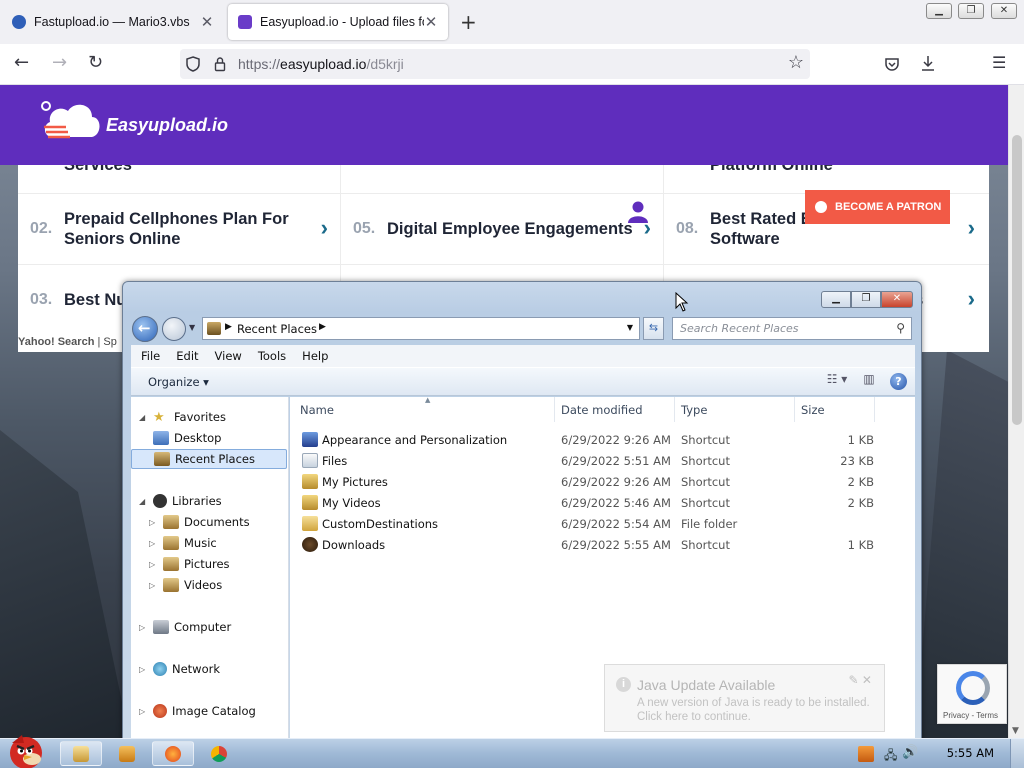 The width and height of the screenshot is (1024, 768). I want to click on tab-easyupload: Easyupload.io - Upload files for ✕, so click(338, 22).